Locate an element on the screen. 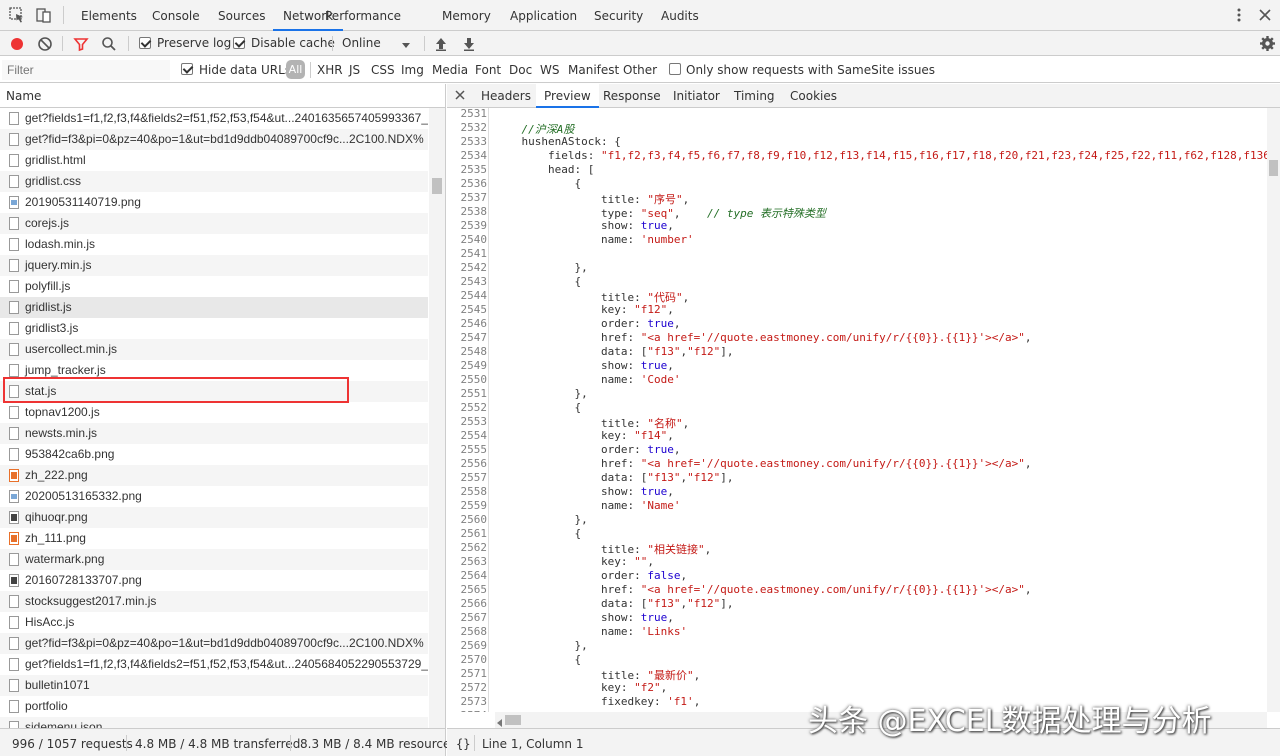  line-number: 2553 is located at coordinates (474, 421).